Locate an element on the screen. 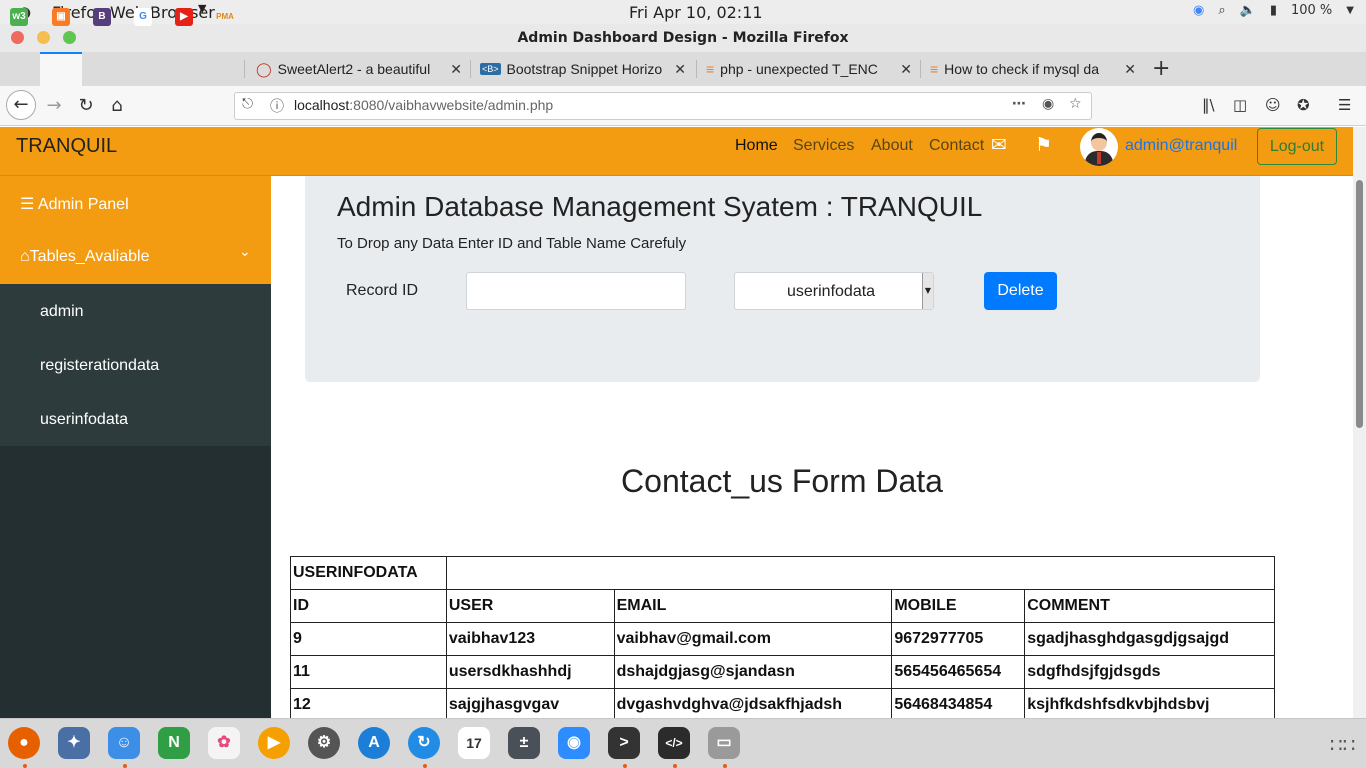  app-grid-icon: ∷∷ is located at coordinates (1342, 745).